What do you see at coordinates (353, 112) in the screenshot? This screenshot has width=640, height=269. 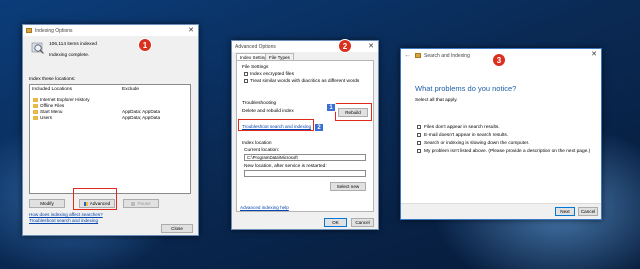 I see `rebuild-highlight-box` at bounding box center [353, 112].